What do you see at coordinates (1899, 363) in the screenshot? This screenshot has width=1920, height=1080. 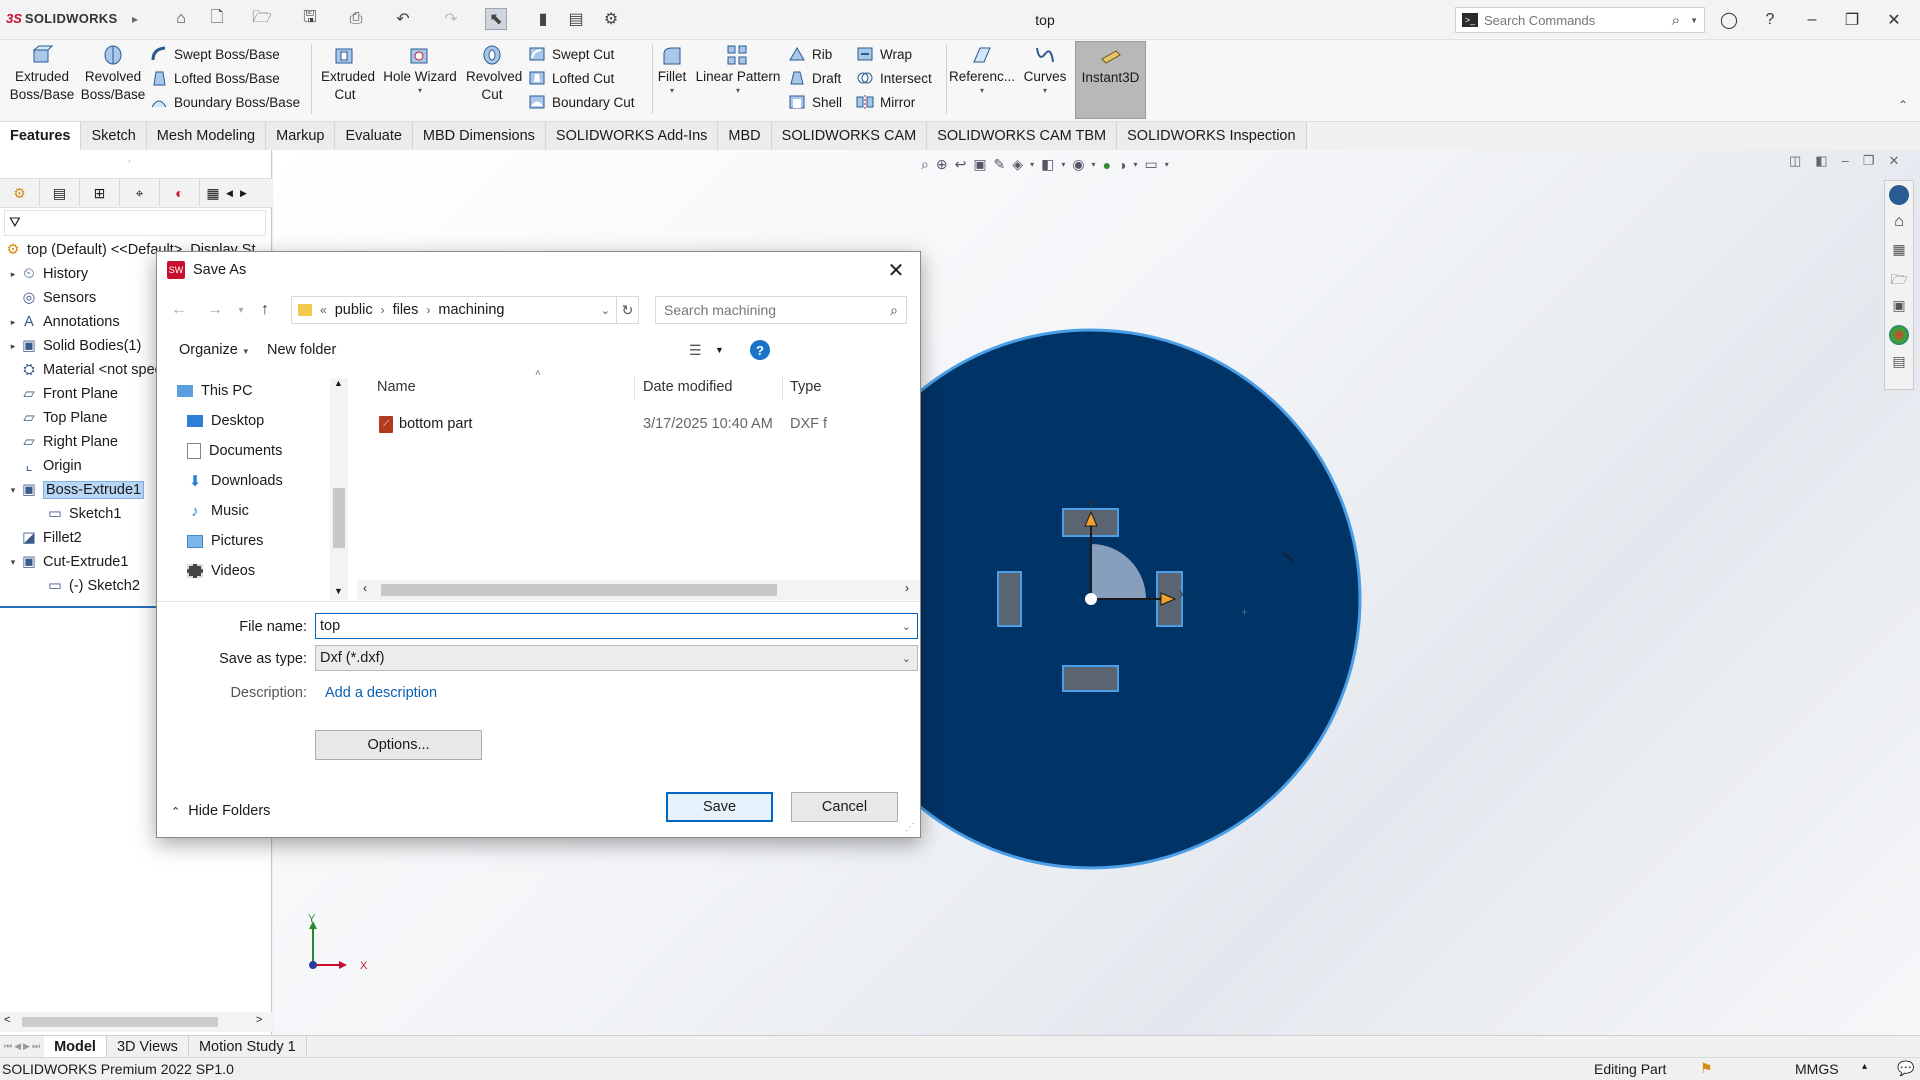 I see `custom-properties-icon: ▤` at bounding box center [1899, 363].